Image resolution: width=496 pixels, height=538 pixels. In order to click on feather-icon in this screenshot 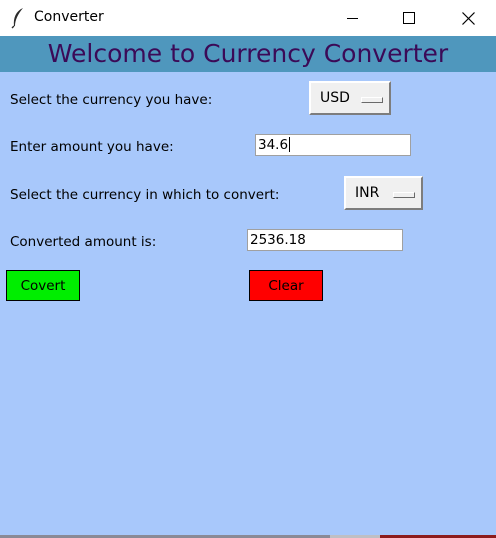, I will do `click(17, 18)`.